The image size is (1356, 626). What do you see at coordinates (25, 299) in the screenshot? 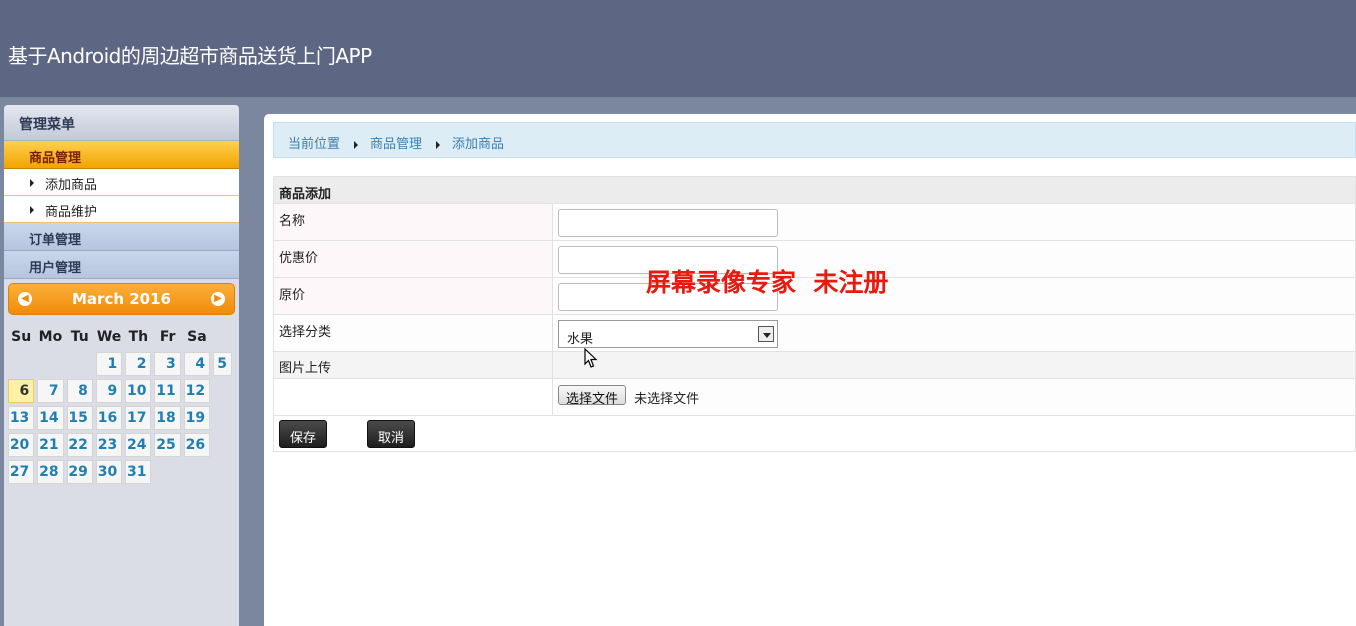
I see `prev-month-icon: ◀` at bounding box center [25, 299].